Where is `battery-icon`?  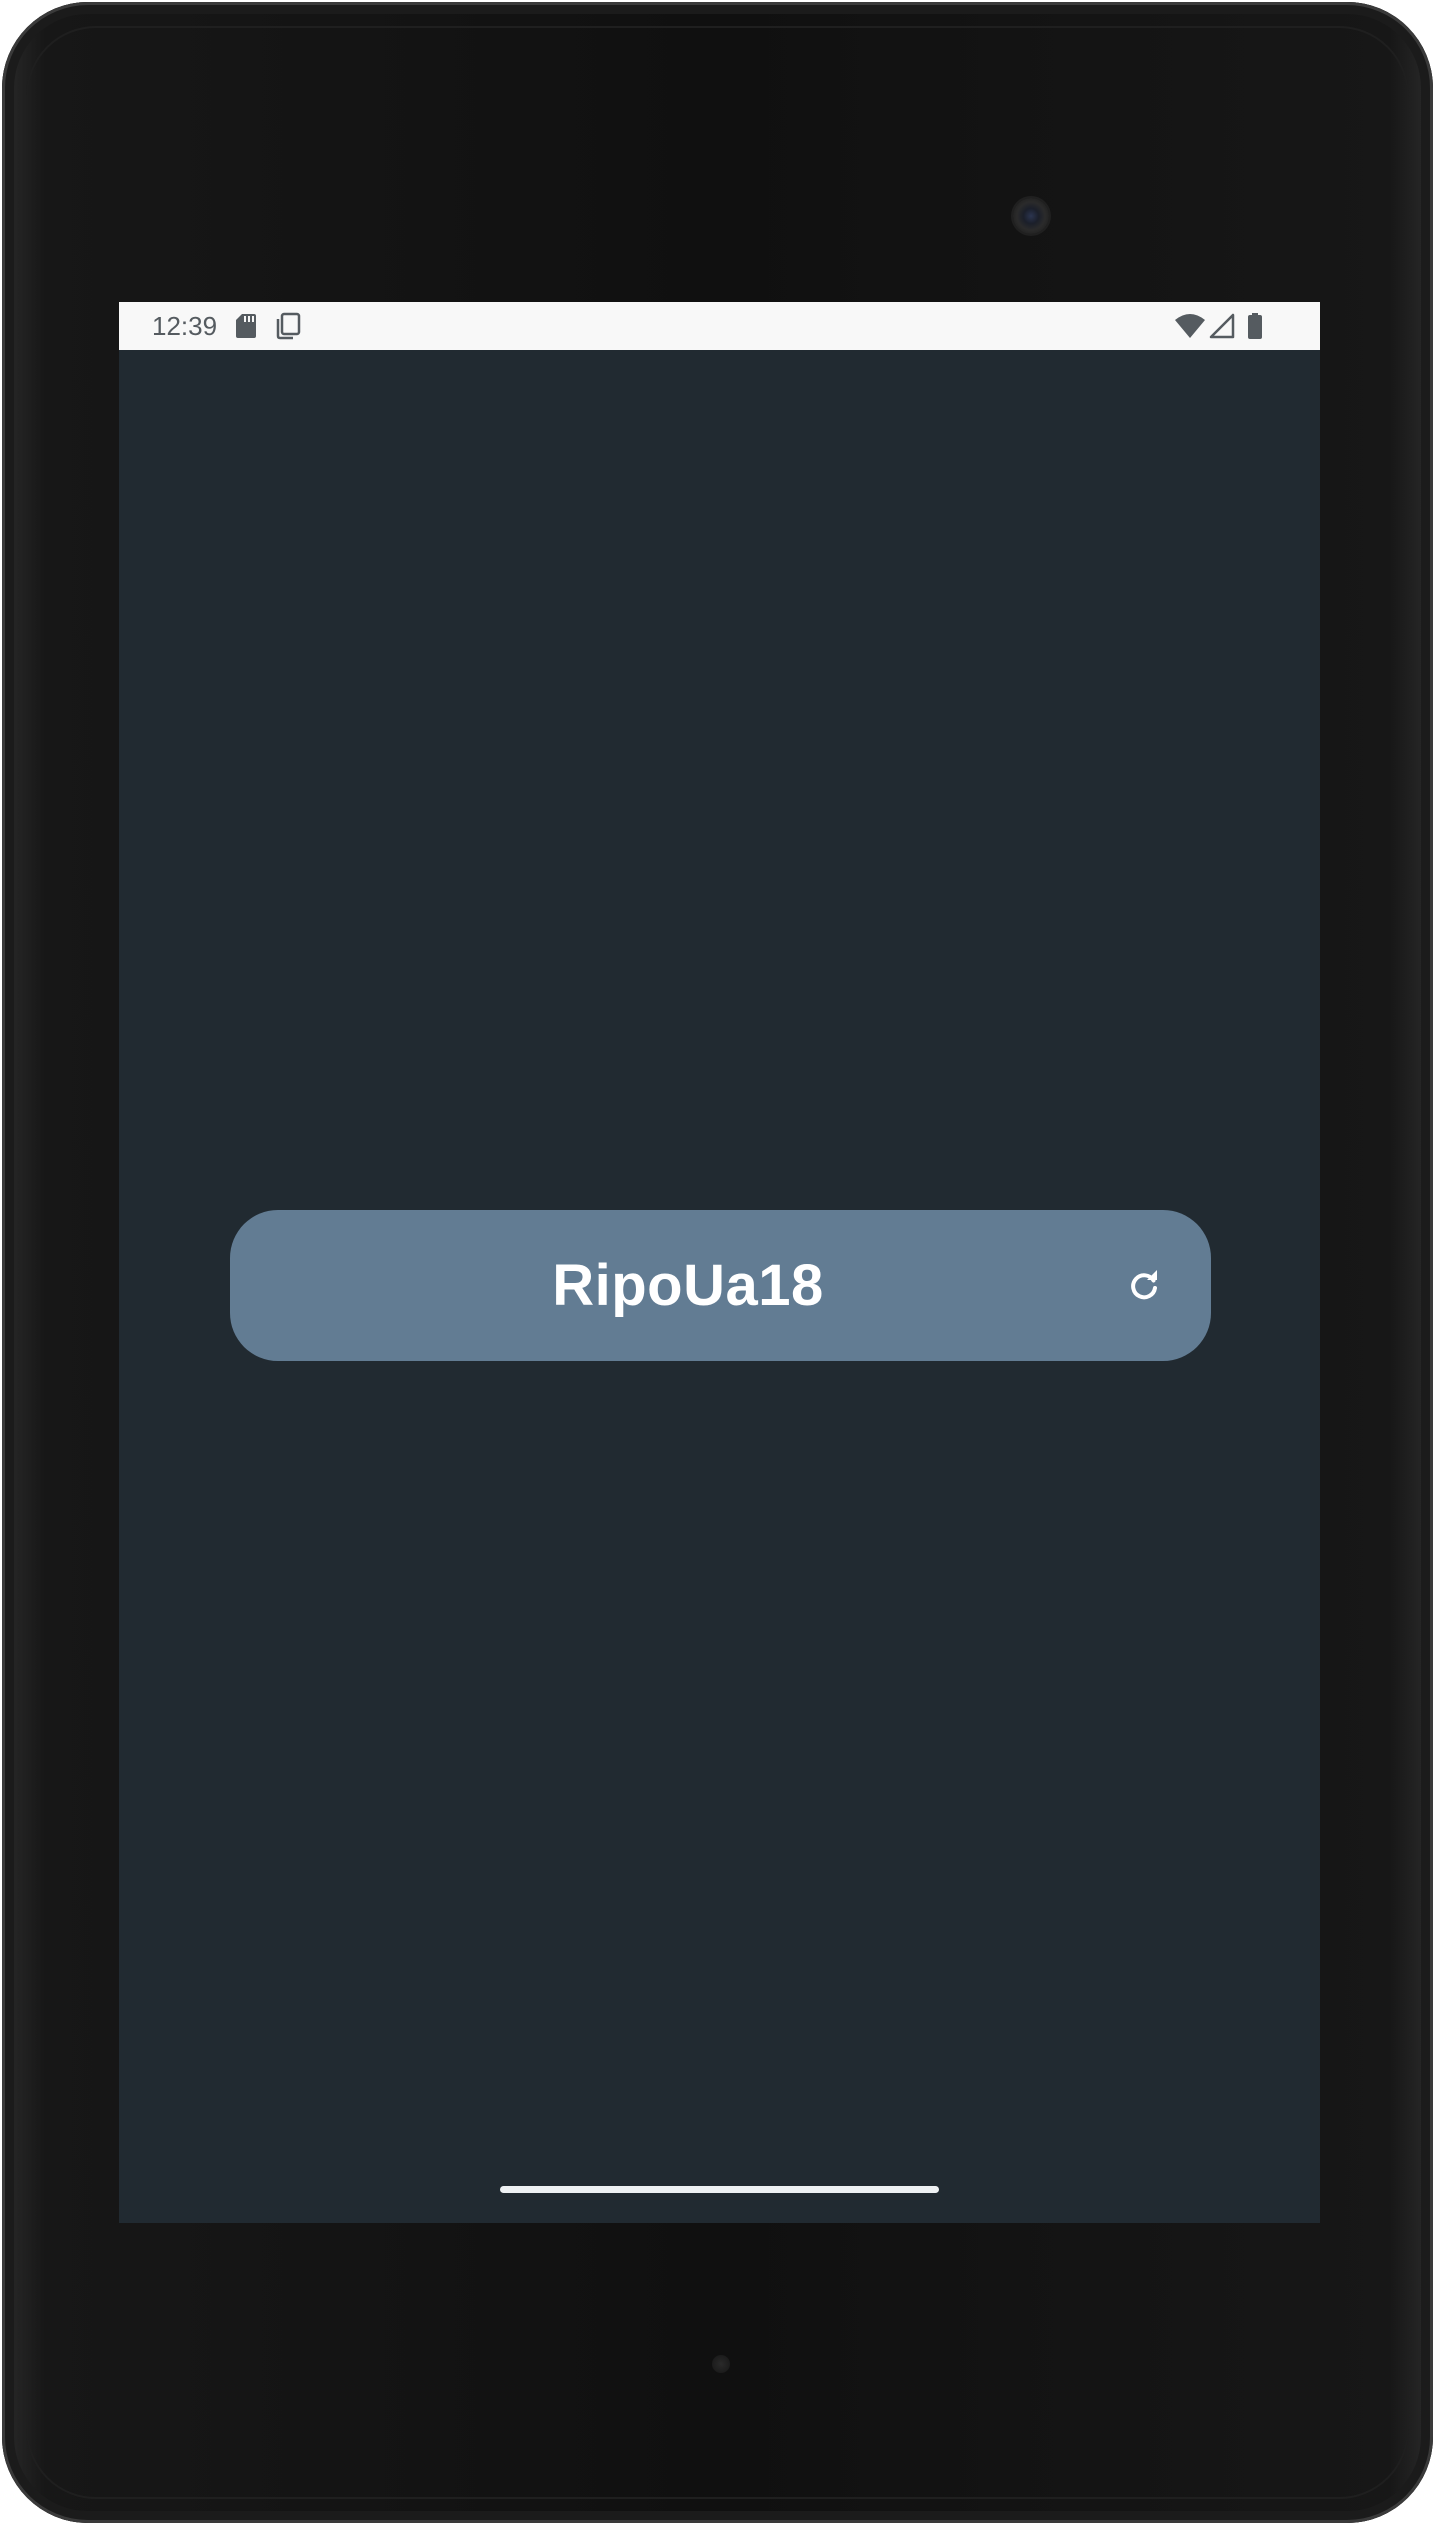 battery-icon is located at coordinates (1255, 326).